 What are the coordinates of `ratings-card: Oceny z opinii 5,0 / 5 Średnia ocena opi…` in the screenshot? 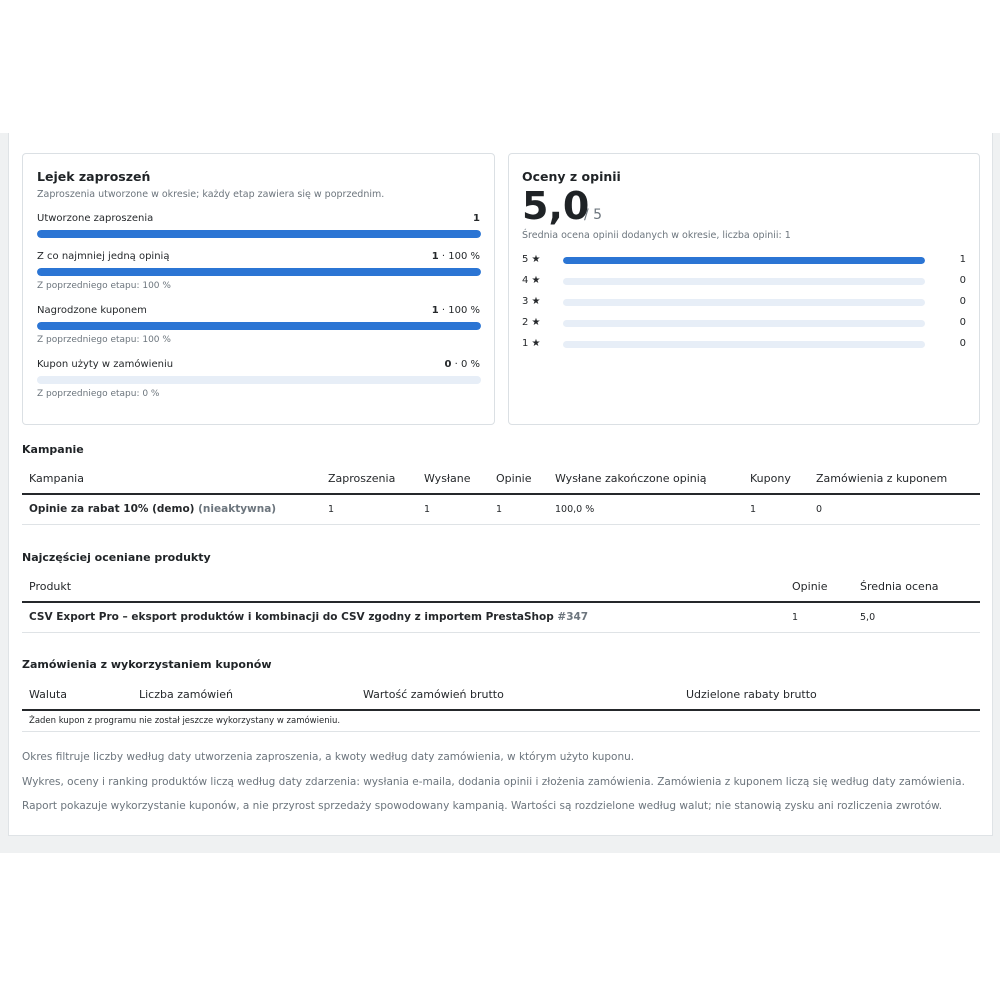 It's located at (744, 289).